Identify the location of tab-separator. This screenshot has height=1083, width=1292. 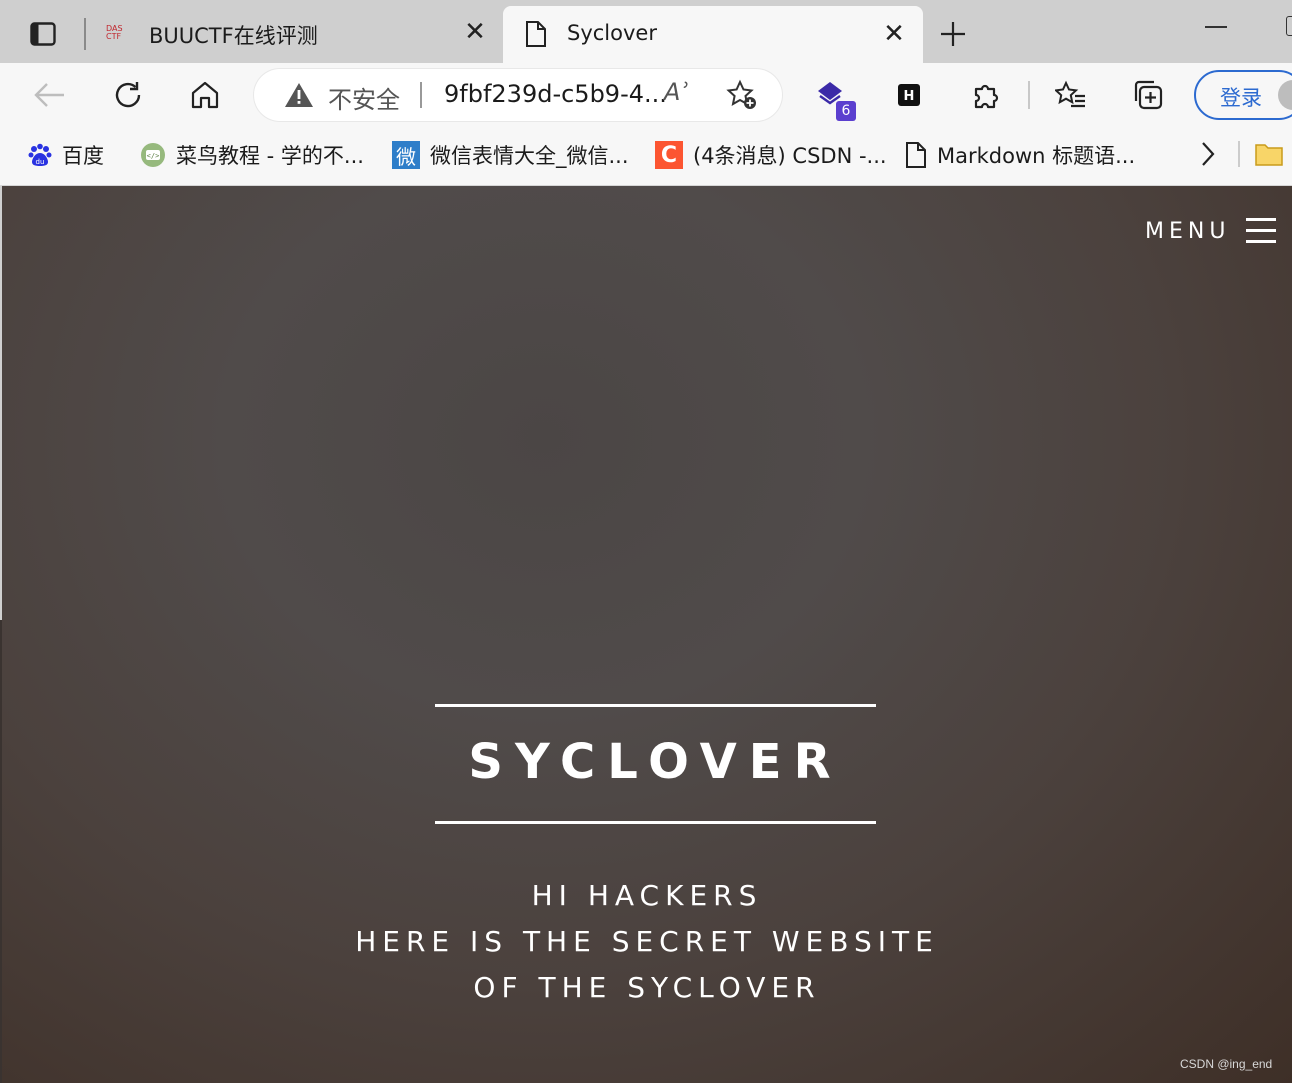
(85, 34).